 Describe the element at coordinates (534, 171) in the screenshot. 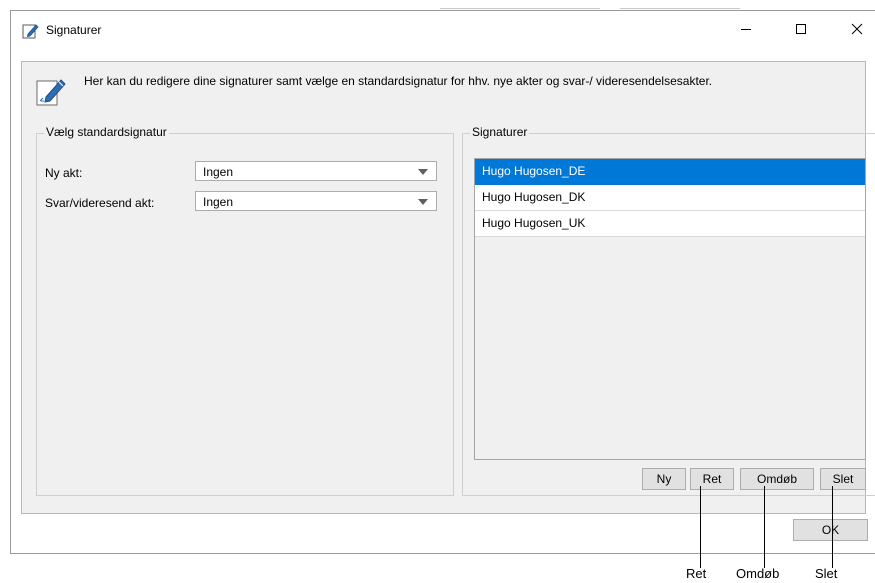

I see `signature-name: Hugo Hugosen_DE` at that location.